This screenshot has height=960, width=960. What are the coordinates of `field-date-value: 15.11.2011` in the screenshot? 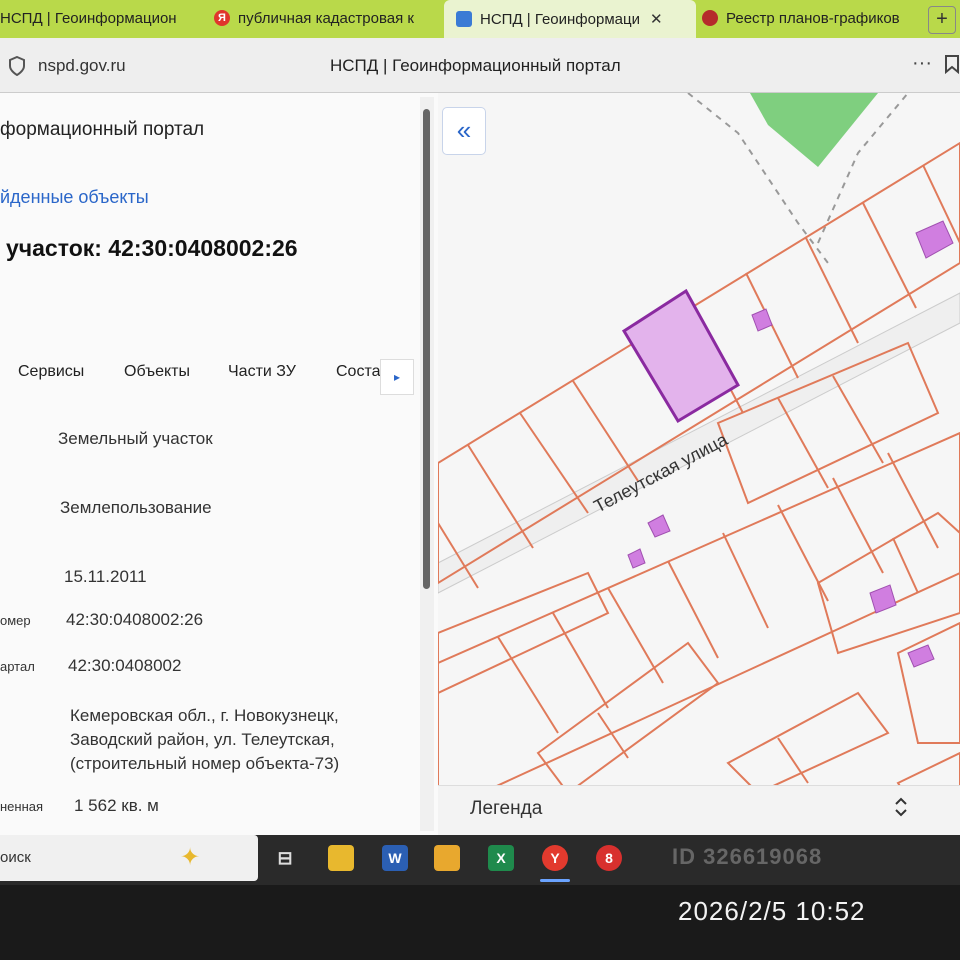 It's located at (105, 576).